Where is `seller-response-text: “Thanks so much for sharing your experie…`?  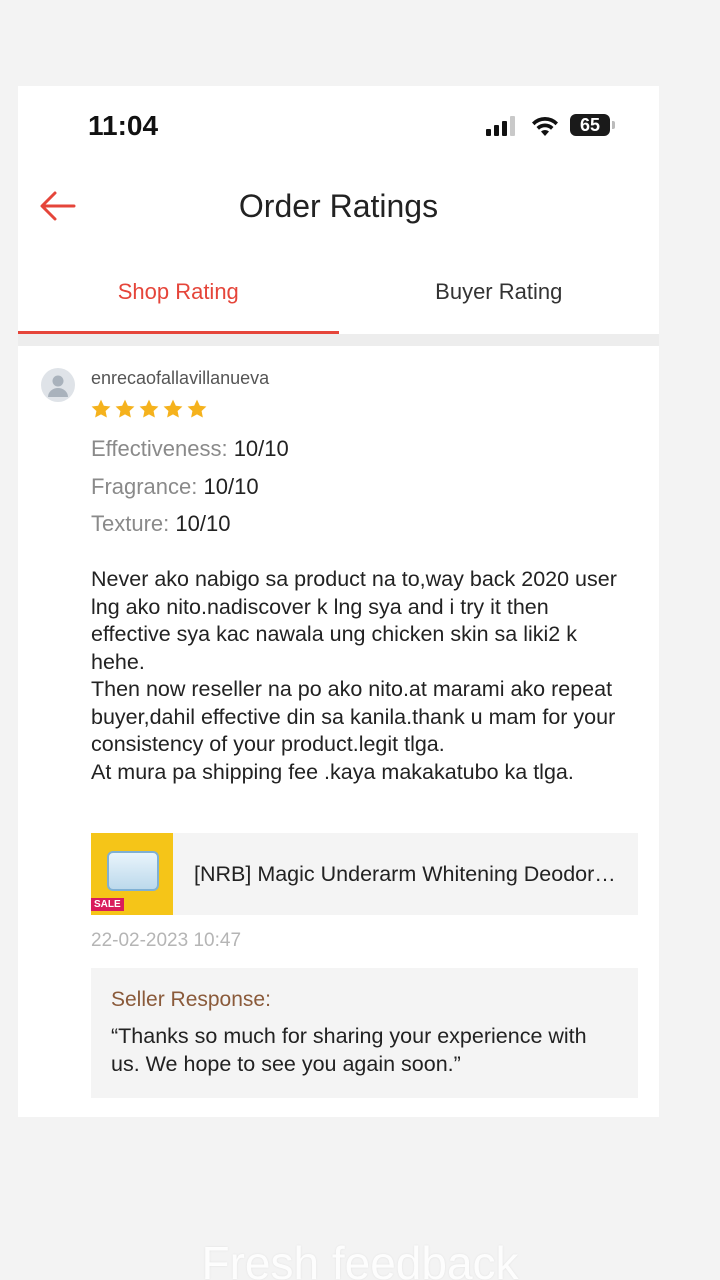
seller-response-text: “Thanks so much for sharing your experie… is located at coordinates (349, 1050).